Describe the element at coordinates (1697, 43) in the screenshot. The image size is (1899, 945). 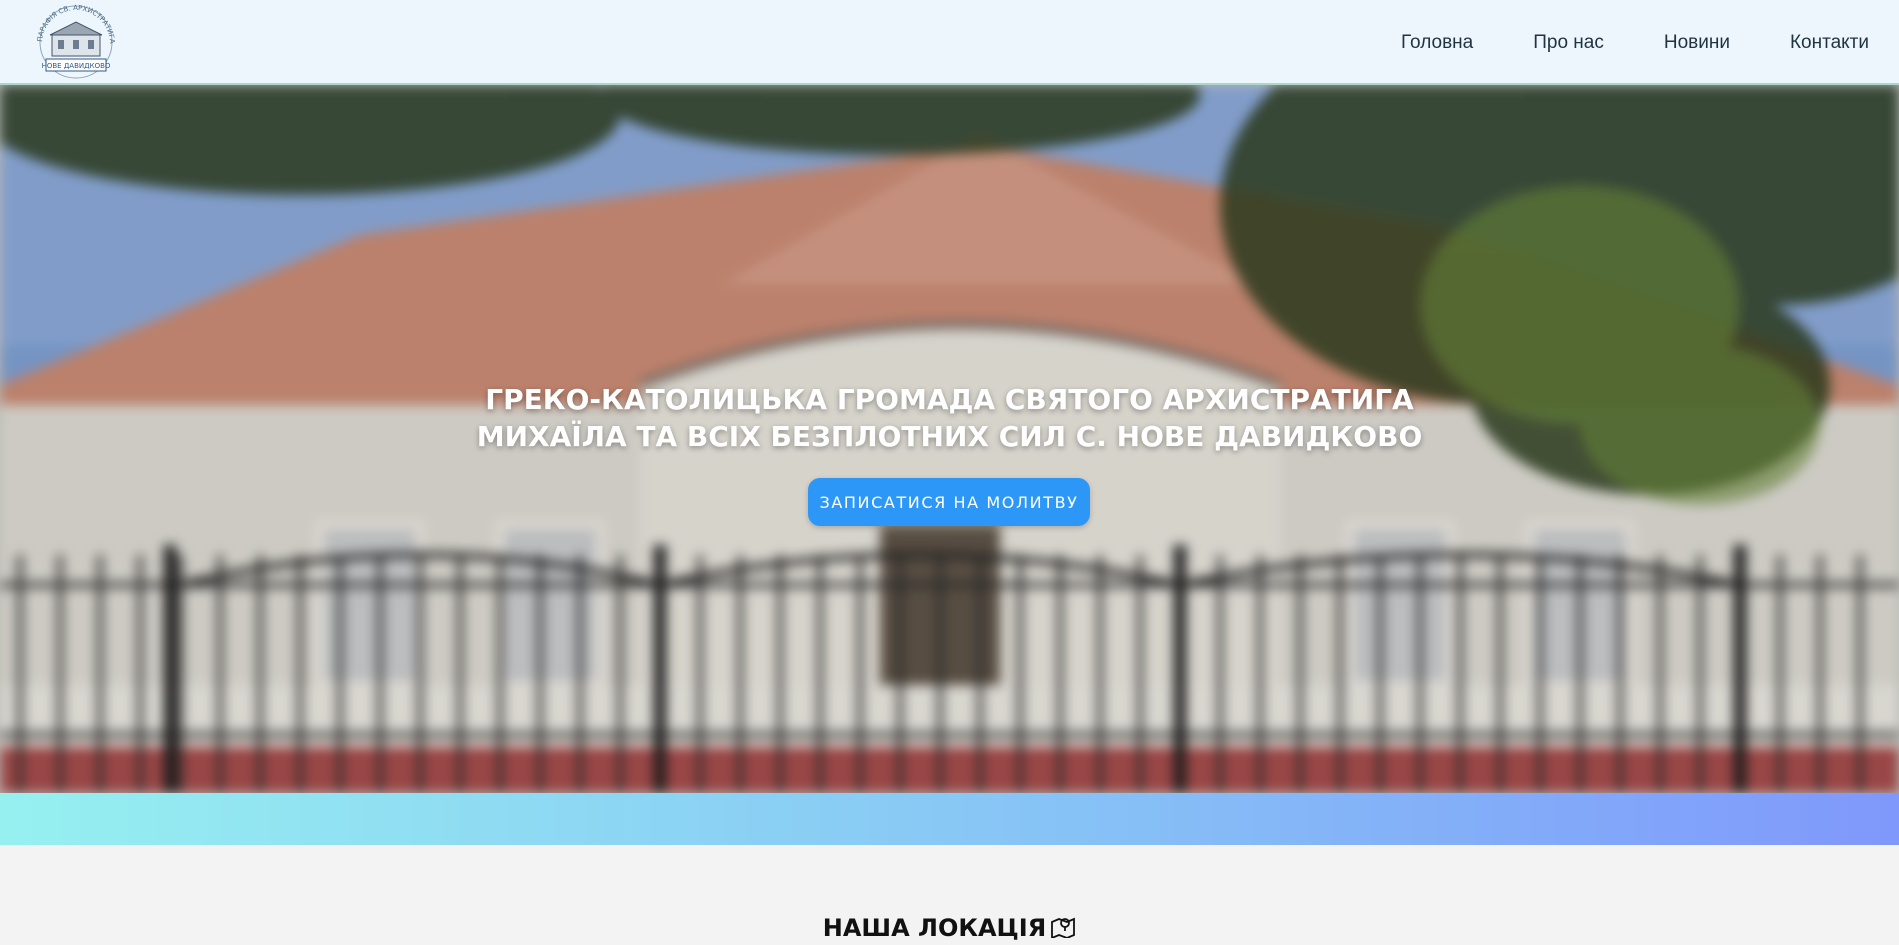
I see `nav-news: Новини` at that location.